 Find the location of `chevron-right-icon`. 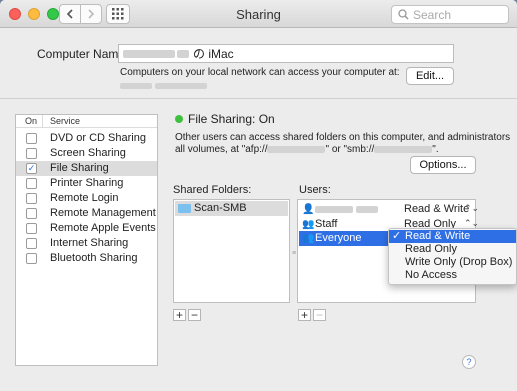

chevron-right-icon is located at coordinates (91, 14).